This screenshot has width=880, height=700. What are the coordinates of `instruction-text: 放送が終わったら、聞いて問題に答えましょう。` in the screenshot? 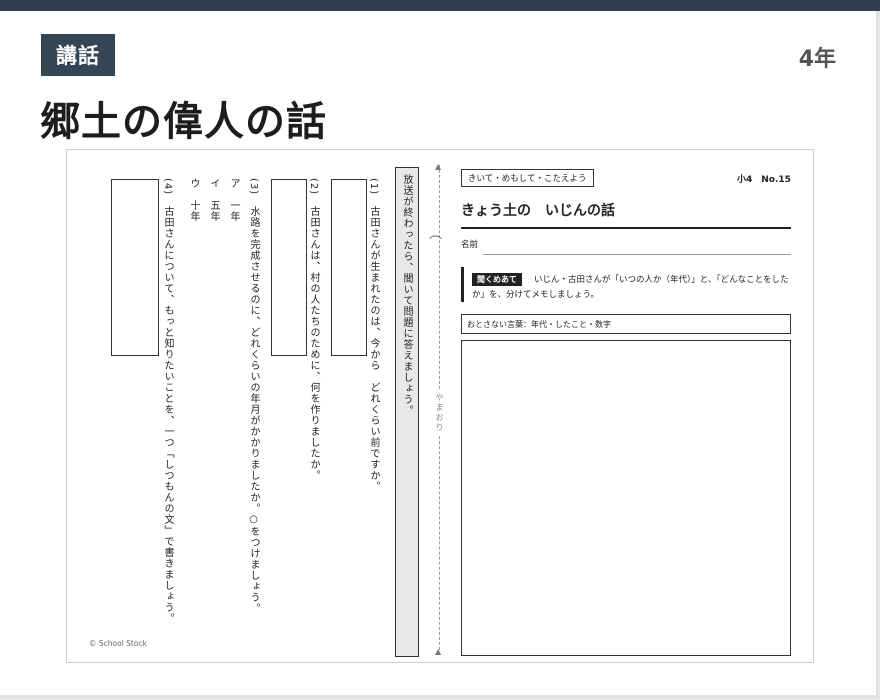 It's located at (406, 295).